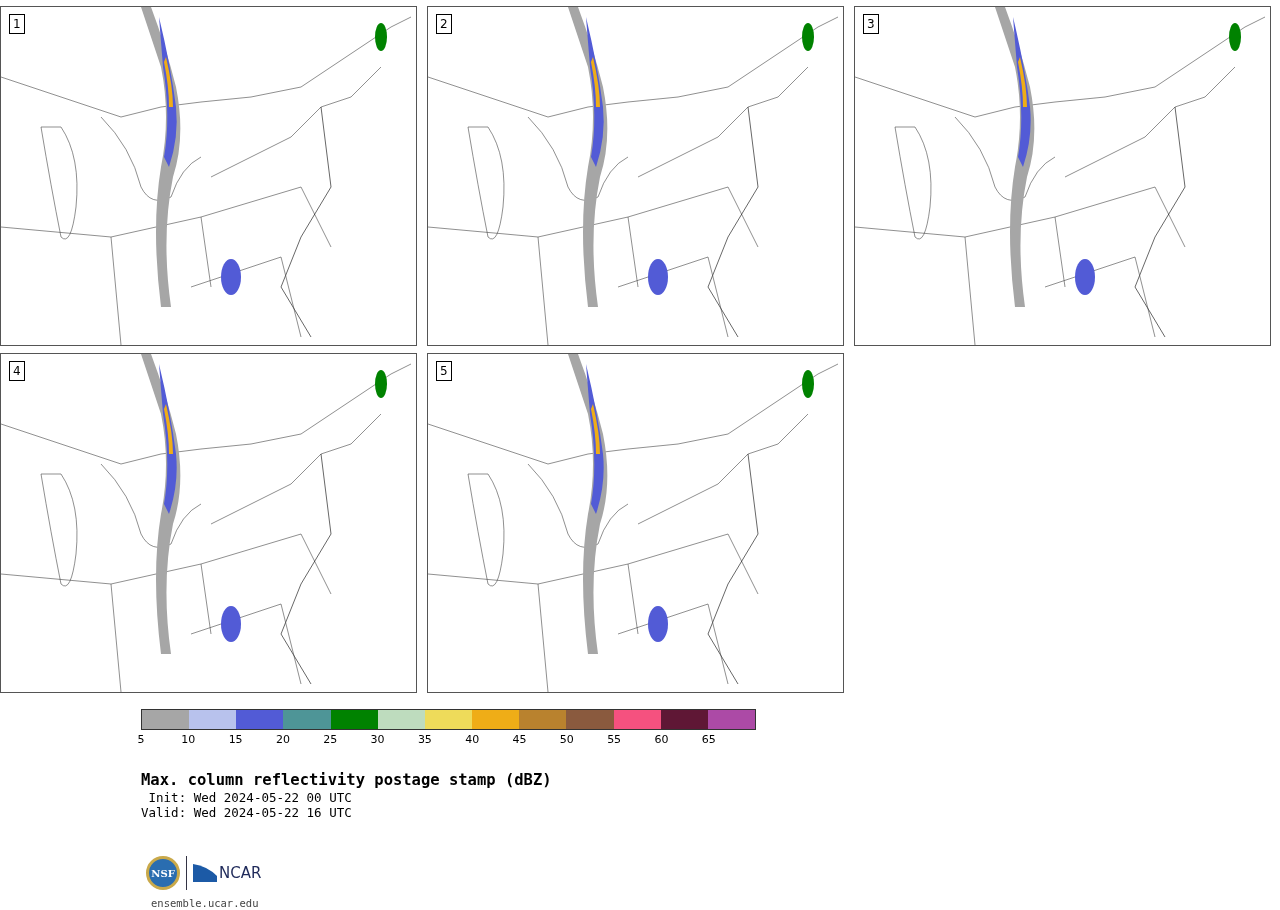 The height and width of the screenshot is (910, 1280). I want to click on panel-number: 5, so click(444, 371).